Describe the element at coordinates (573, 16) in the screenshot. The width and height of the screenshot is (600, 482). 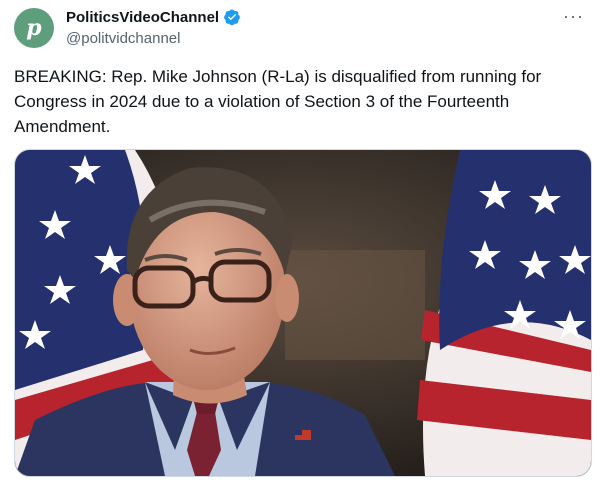
I see `more-options-icon: ···` at that location.